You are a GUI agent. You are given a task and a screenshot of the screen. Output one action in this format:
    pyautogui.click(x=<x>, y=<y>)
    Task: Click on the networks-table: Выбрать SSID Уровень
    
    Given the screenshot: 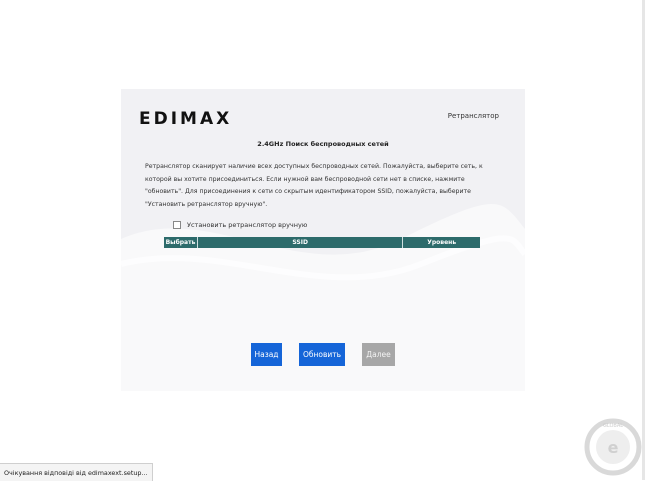 What is the action you would take?
    pyautogui.click(x=322, y=242)
    